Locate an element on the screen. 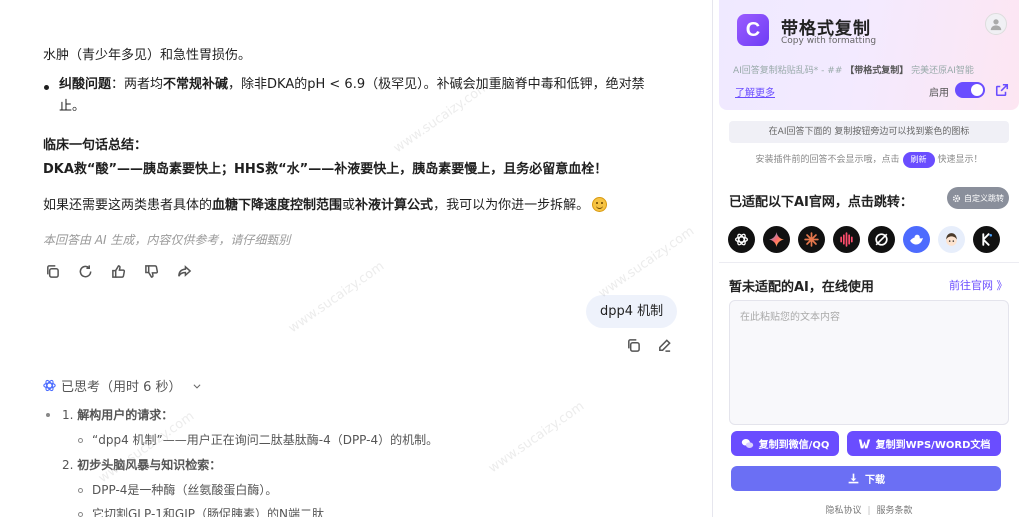  thumbs-up-icon is located at coordinates (118, 271).